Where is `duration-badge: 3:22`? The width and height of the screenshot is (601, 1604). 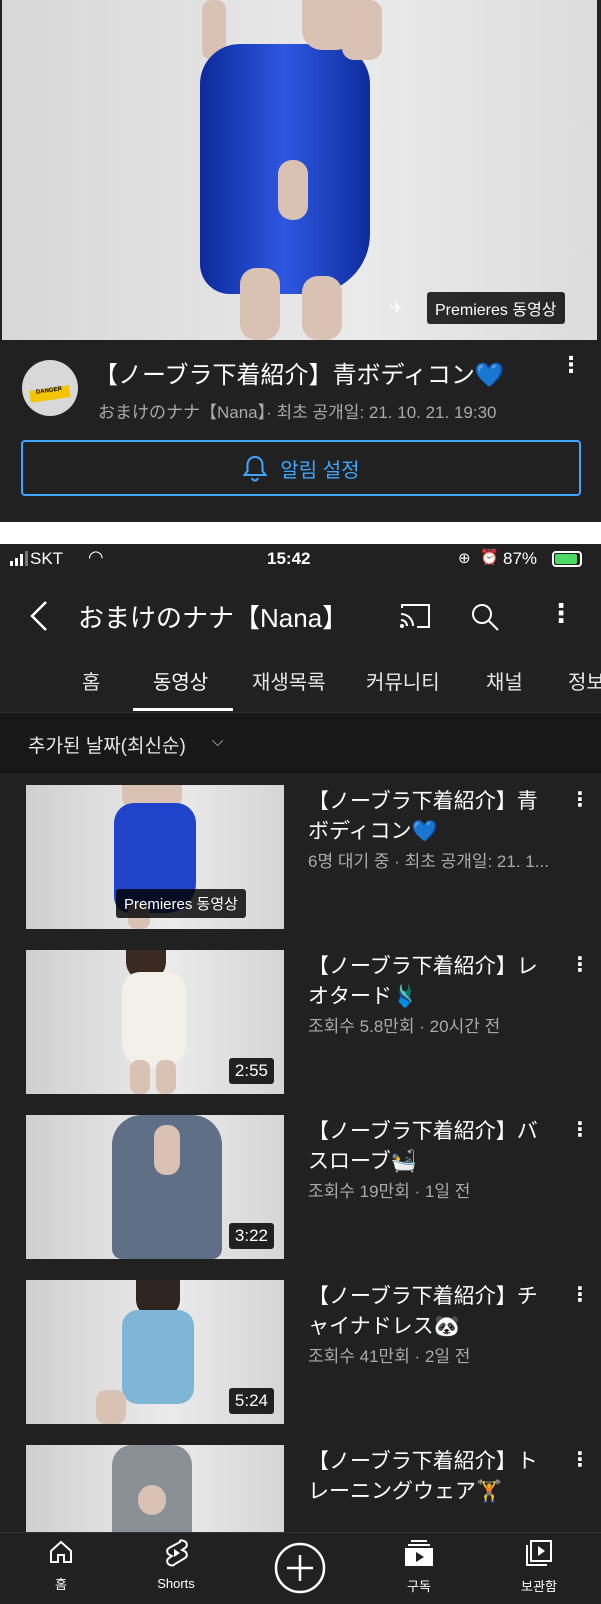
duration-badge: 3:22 is located at coordinates (251, 1236).